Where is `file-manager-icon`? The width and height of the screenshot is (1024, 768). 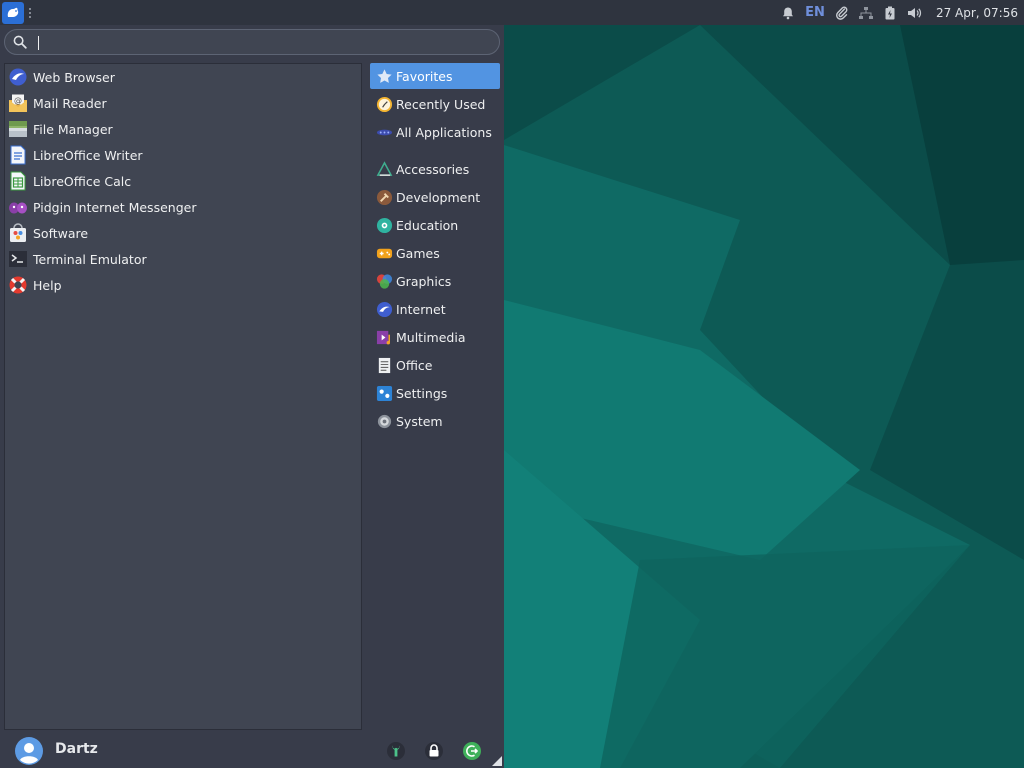
file-manager-icon is located at coordinates (18, 129).